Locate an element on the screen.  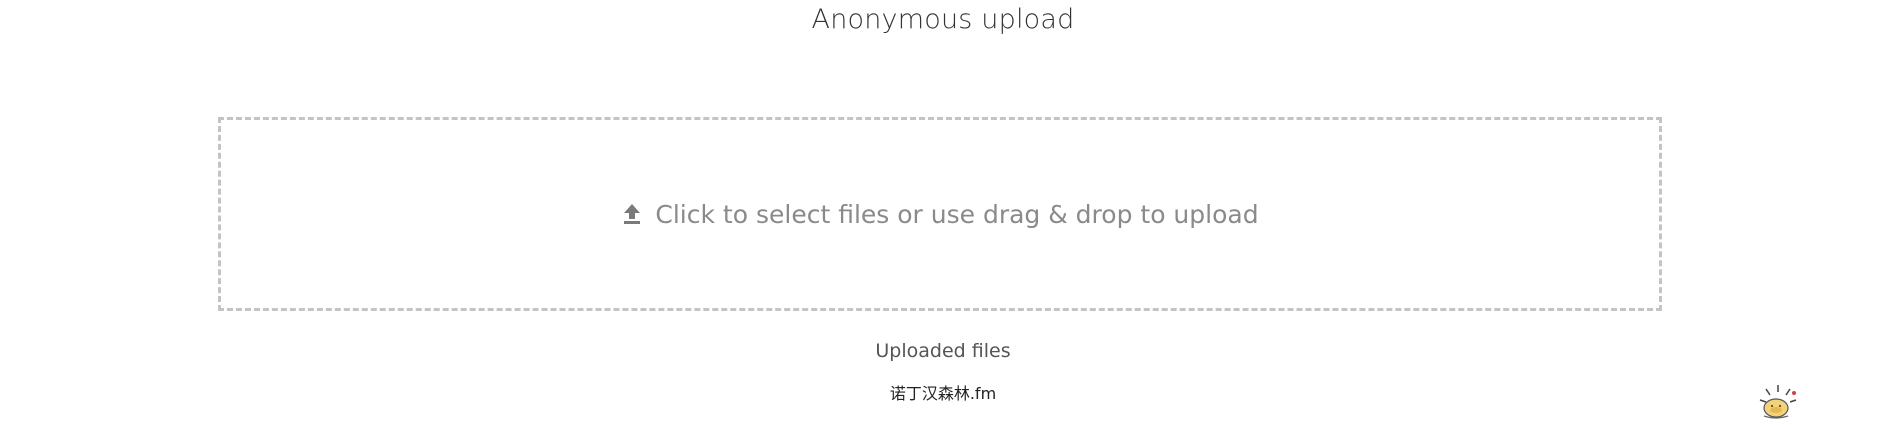
uploaded-file-list: 诺丁汉森林.fm is located at coordinates (943, 392).